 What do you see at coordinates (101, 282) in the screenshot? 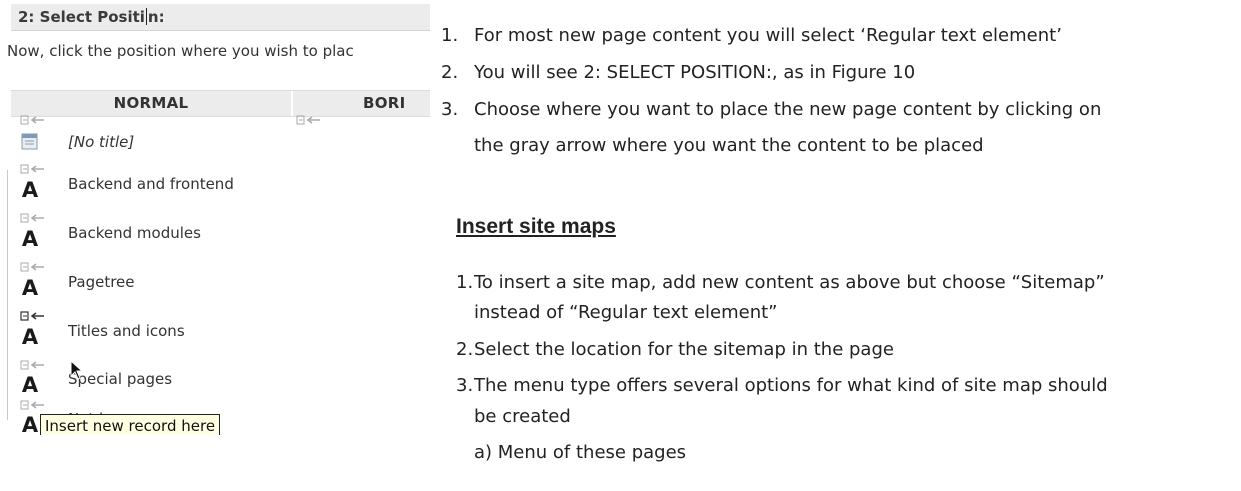
I see `record-label: Pagetree` at bounding box center [101, 282].